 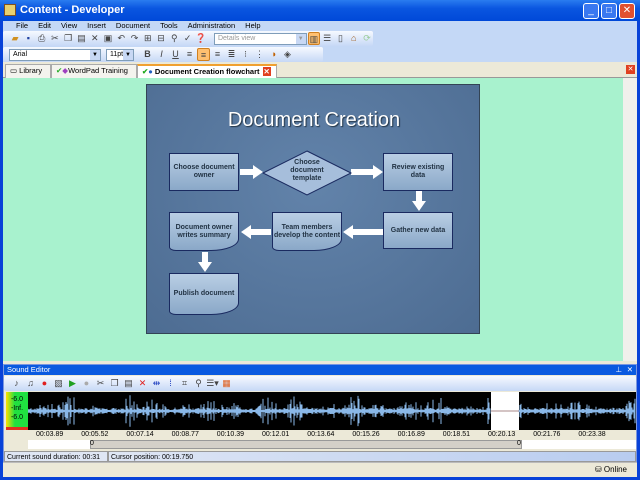 What do you see at coordinates (170, 383) in the screenshot?
I see `markers-icon: ⁞` at bounding box center [170, 383].